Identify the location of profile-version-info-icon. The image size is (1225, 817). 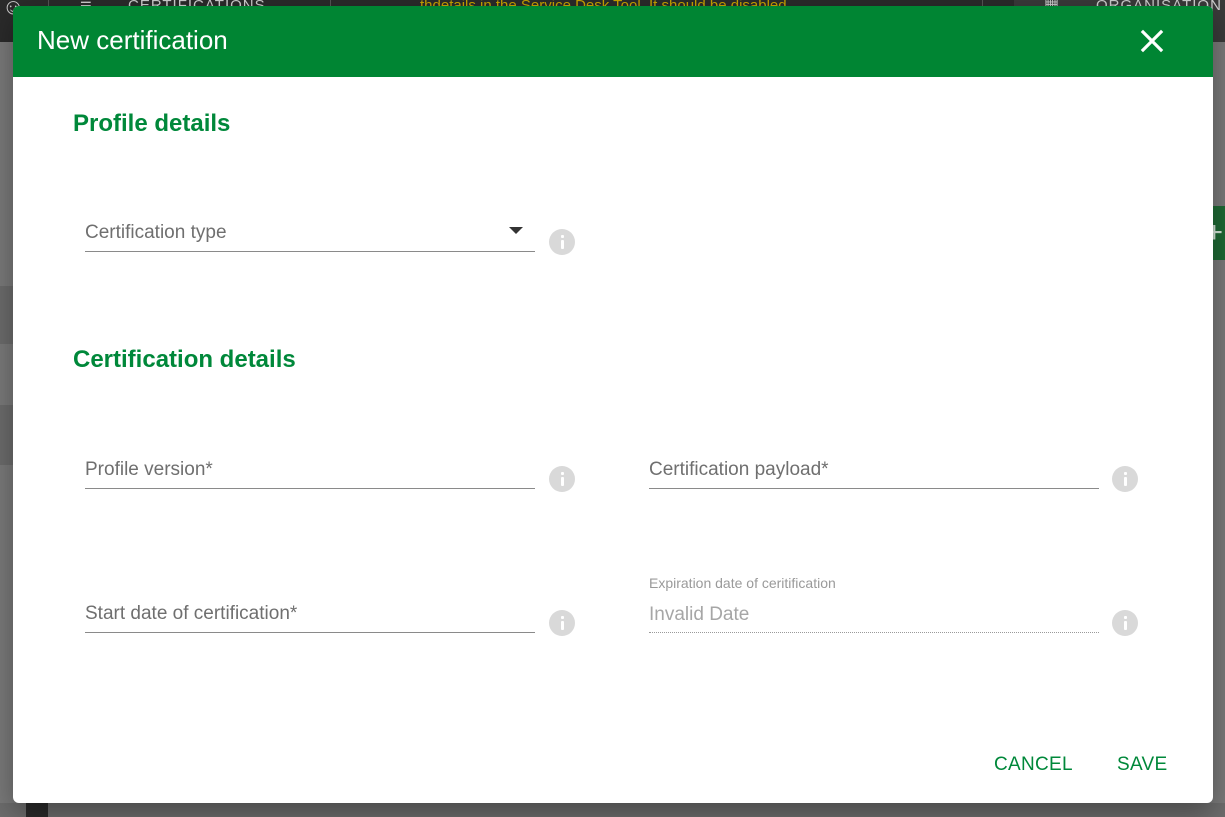
(562, 479).